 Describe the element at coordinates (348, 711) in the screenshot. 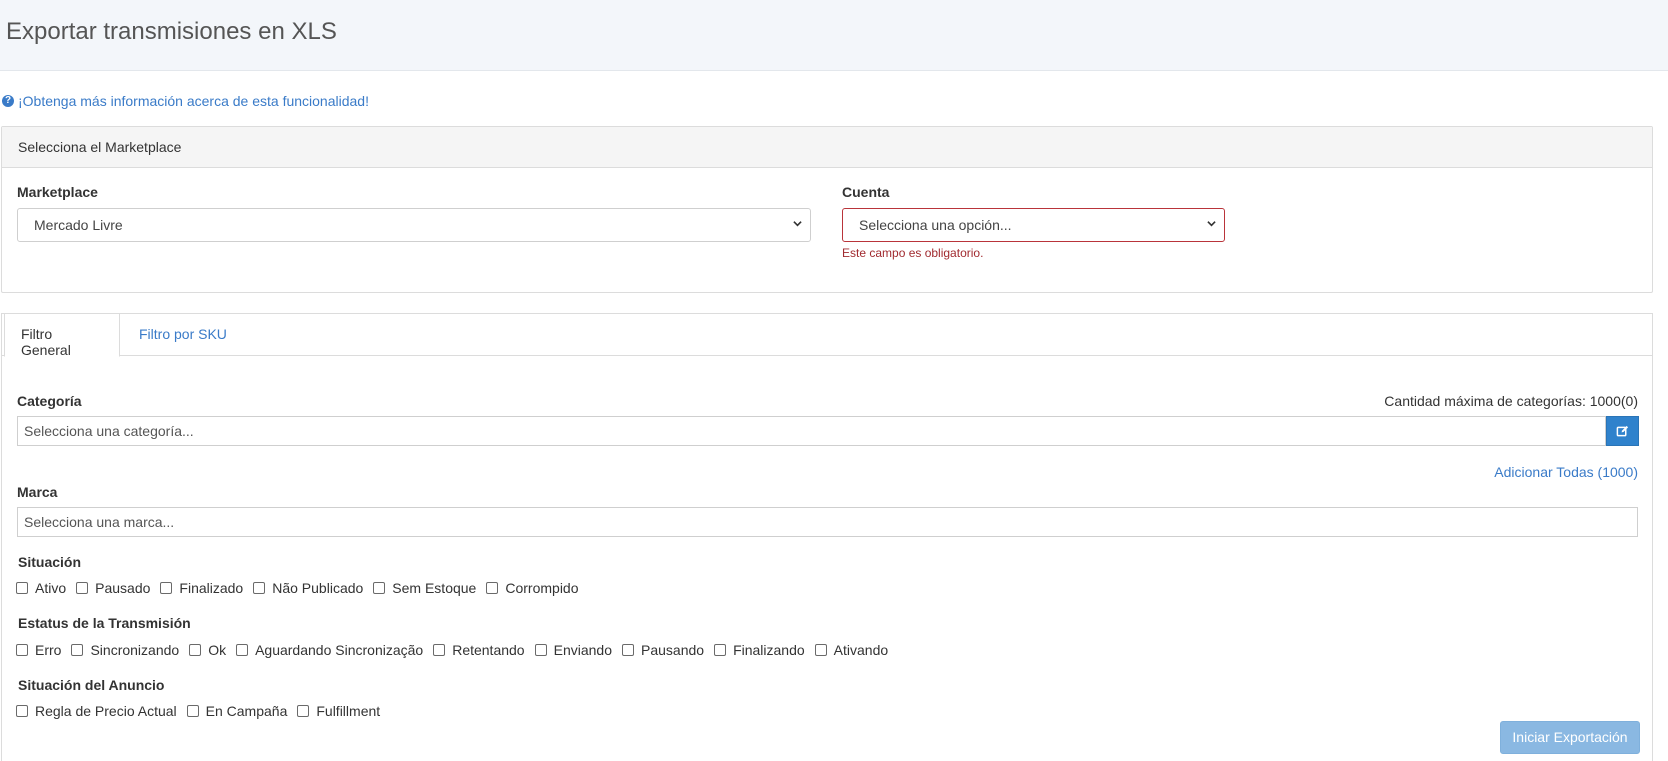

I see `checkbox-label: Fulfillment` at that location.